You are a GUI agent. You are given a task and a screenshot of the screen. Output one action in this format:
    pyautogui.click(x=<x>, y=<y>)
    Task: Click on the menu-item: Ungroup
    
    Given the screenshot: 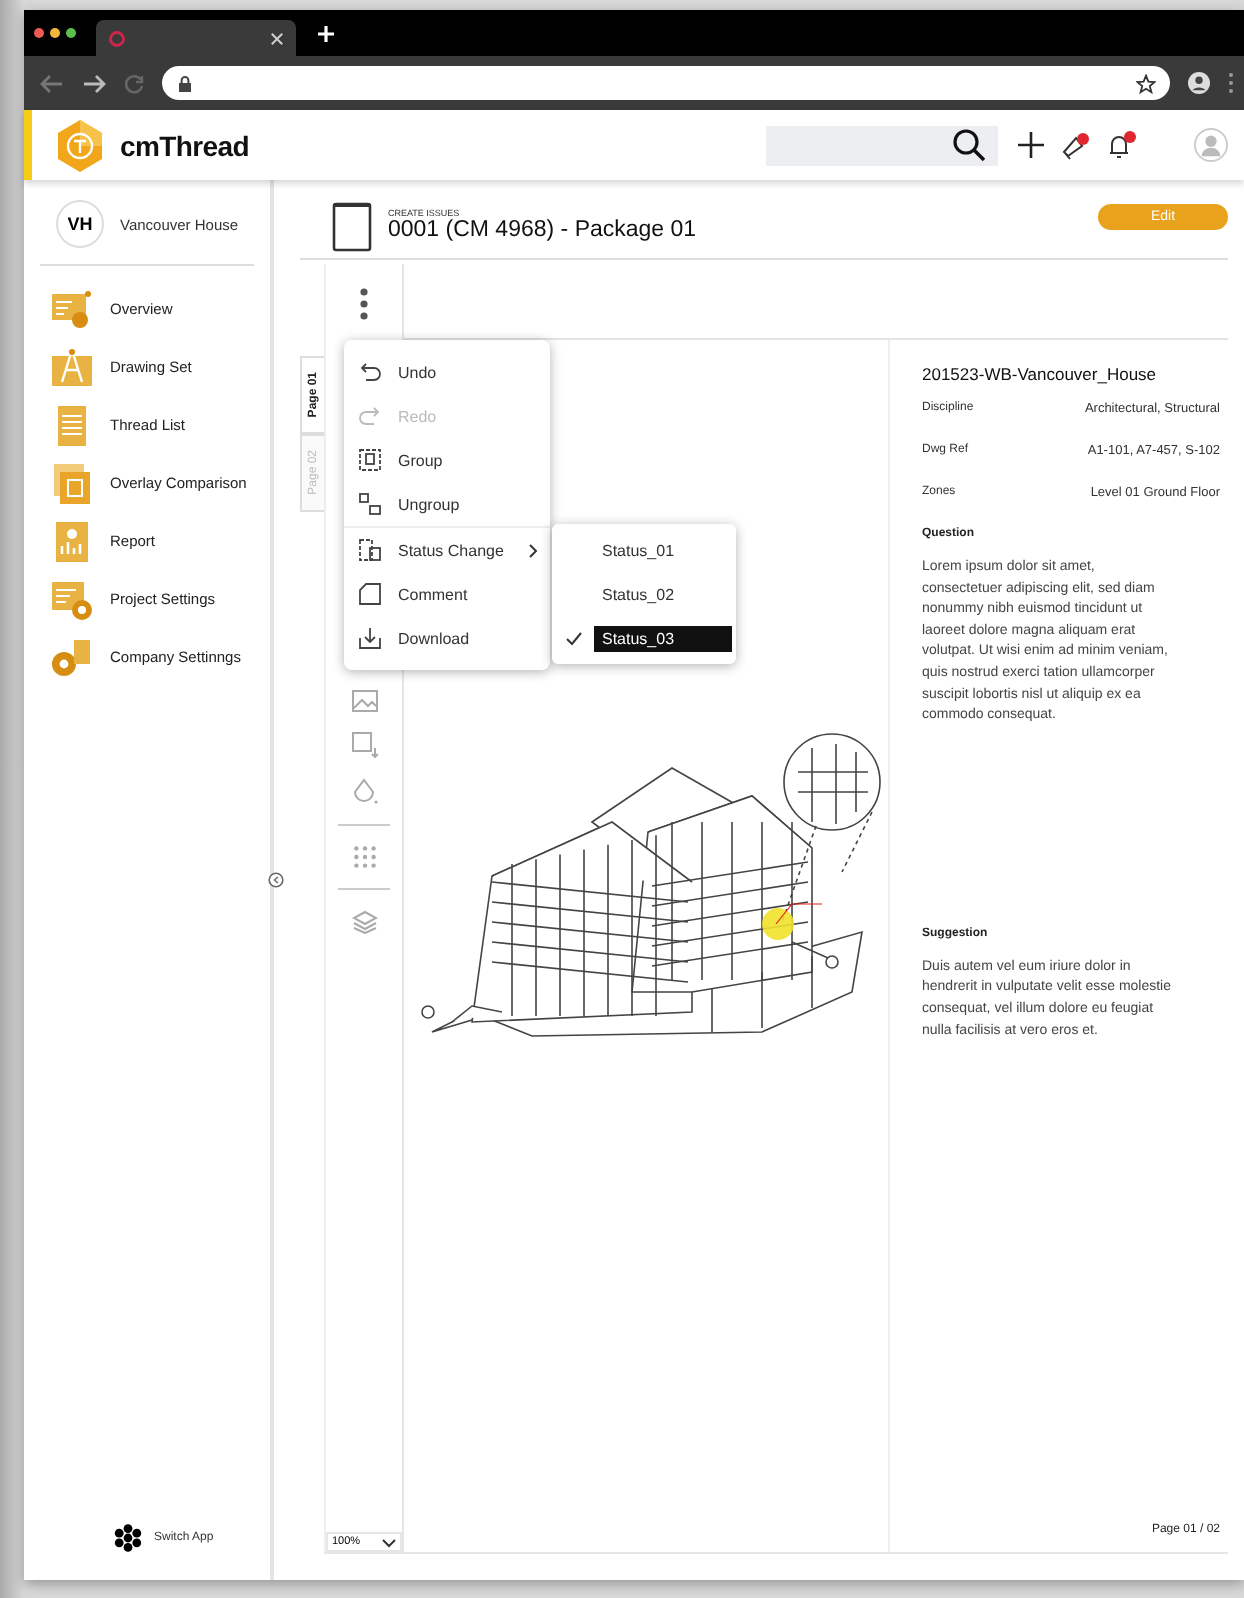 What is the action you would take?
    pyautogui.click(x=447, y=504)
    